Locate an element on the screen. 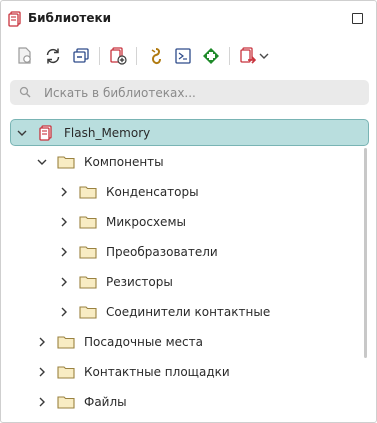  panel-title: Библиотеки is located at coordinates (70, 18).